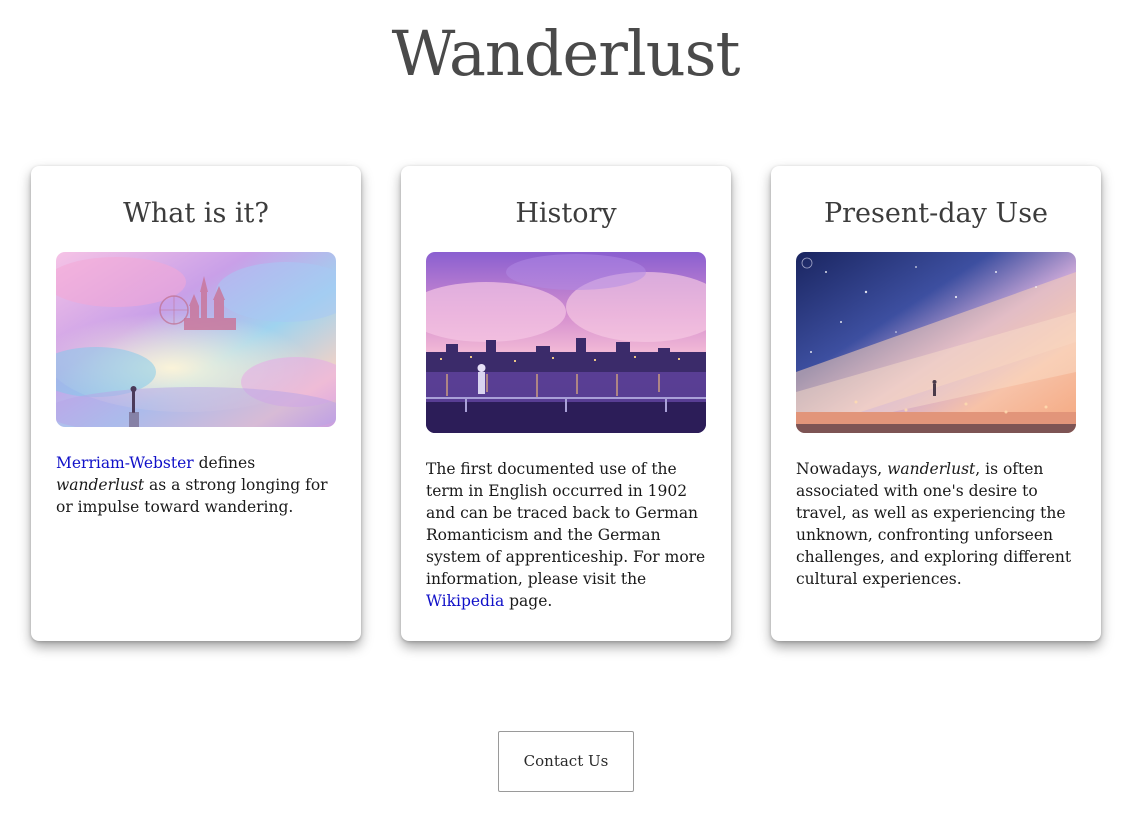 This screenshot has height=820, width=1137. Describe the element at coordinates (936, 342) in the screenshot. I see `card-image-starry-sky-field` at that location.